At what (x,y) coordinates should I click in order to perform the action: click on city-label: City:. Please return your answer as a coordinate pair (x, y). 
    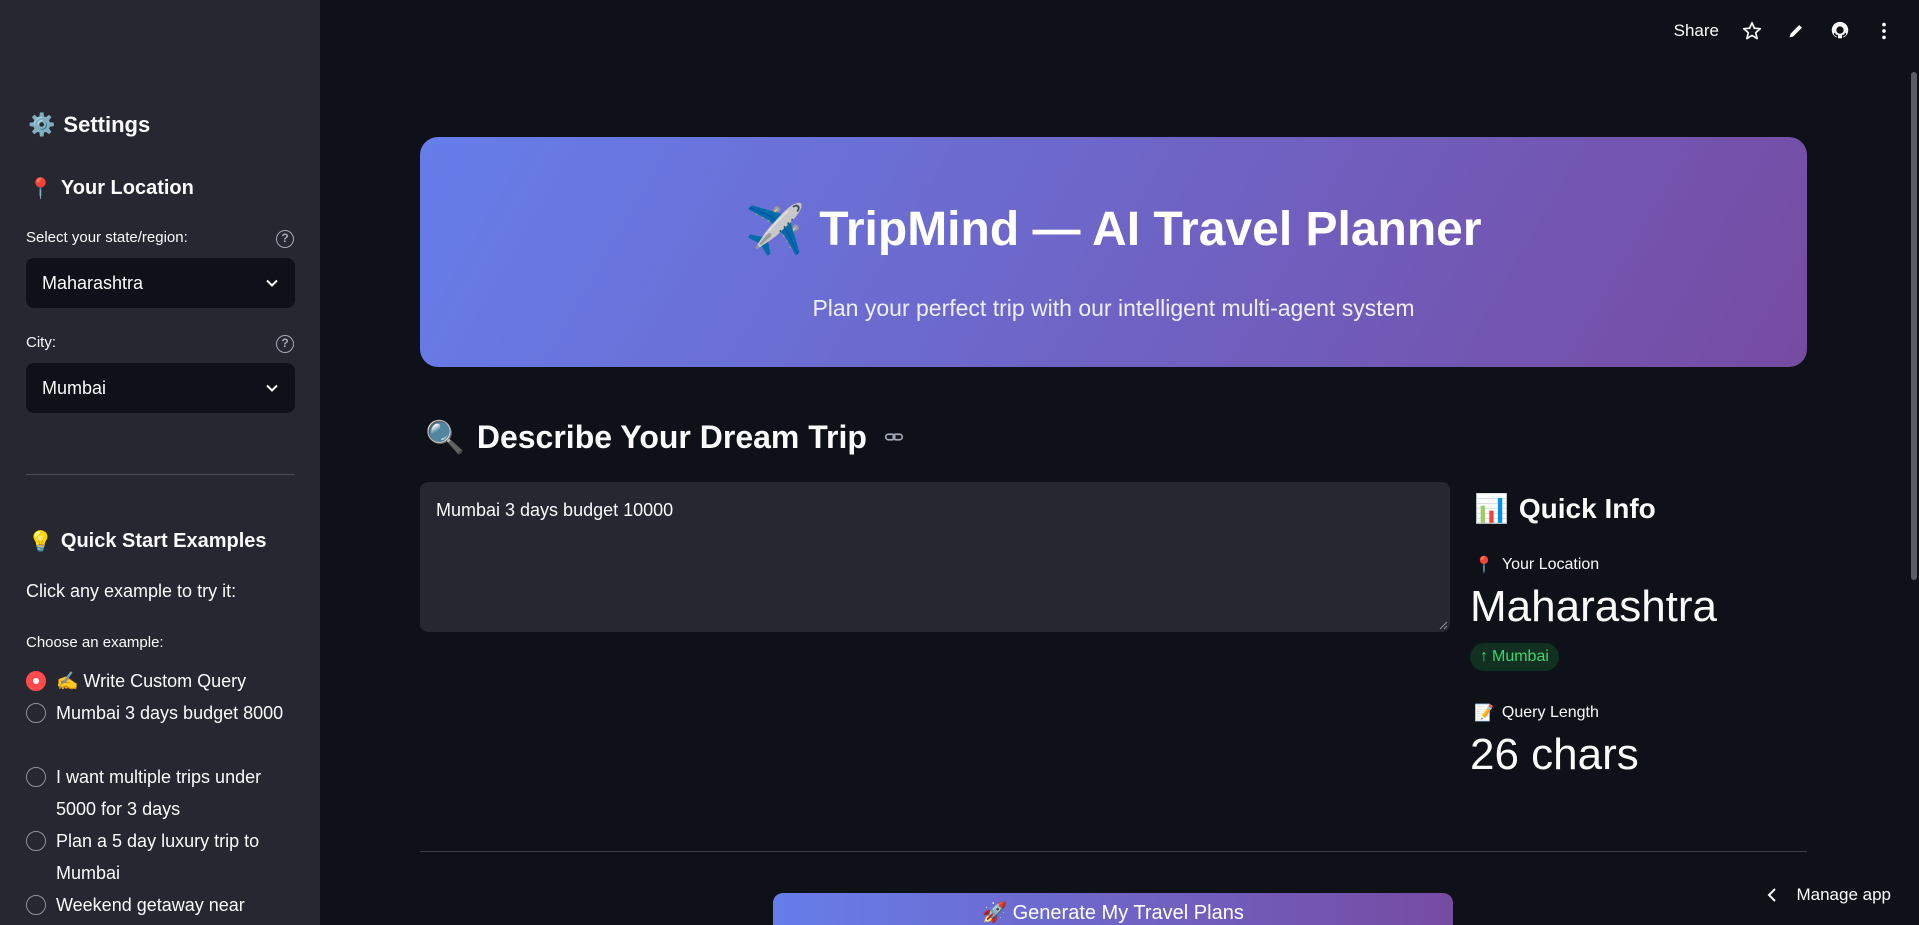
    Looking at the image, I should click on (41, 342).